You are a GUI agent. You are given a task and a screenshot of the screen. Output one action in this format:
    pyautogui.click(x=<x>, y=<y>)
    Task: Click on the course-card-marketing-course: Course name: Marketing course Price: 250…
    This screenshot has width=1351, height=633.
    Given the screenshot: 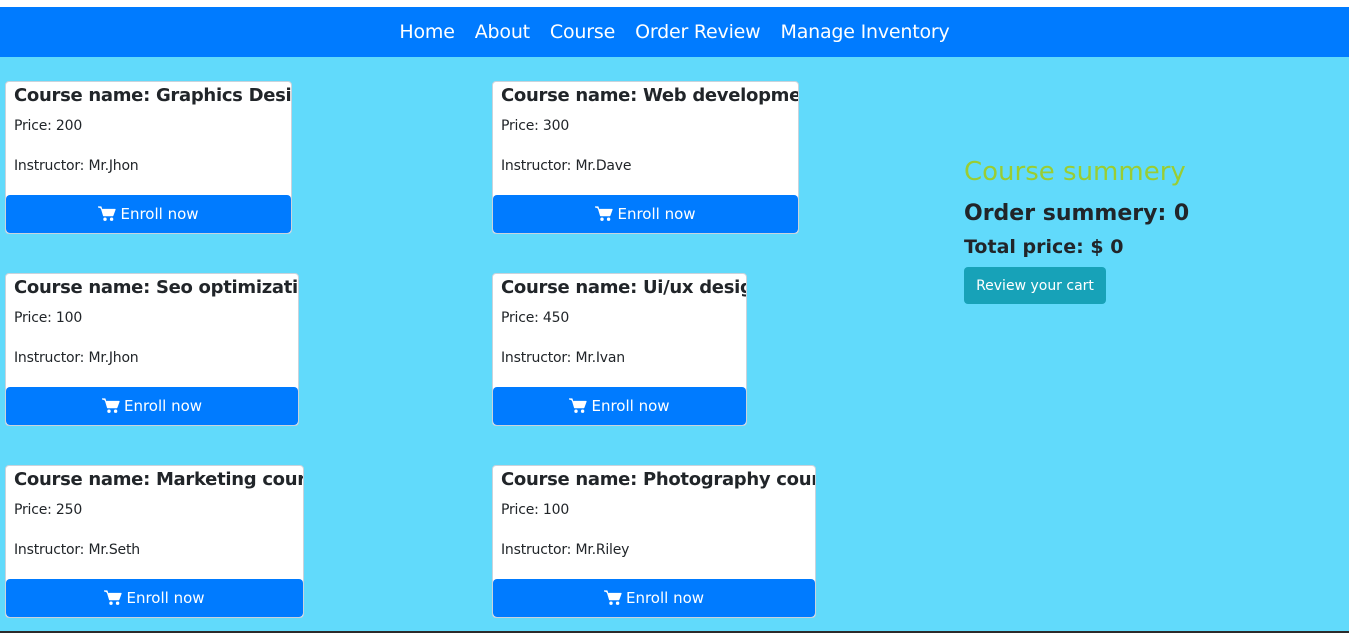 What is the action you would take?
    pyautogui.click(x=154, y=541)
    